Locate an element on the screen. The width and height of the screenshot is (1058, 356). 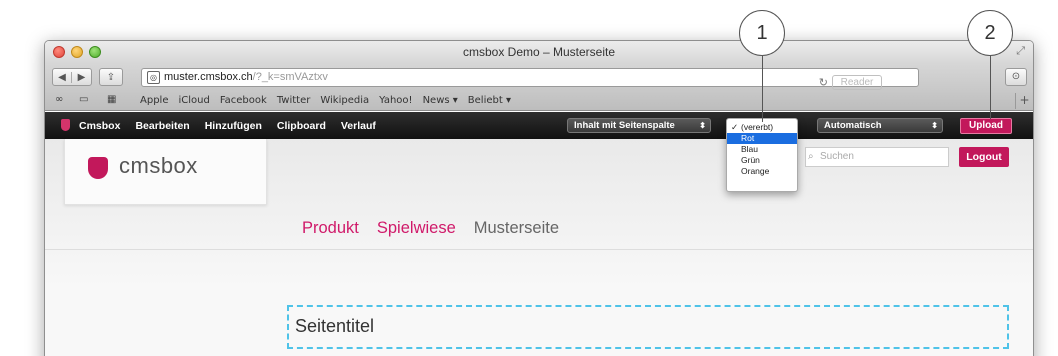
cmsbox-logo-icon is located at coordinates (65, 125).